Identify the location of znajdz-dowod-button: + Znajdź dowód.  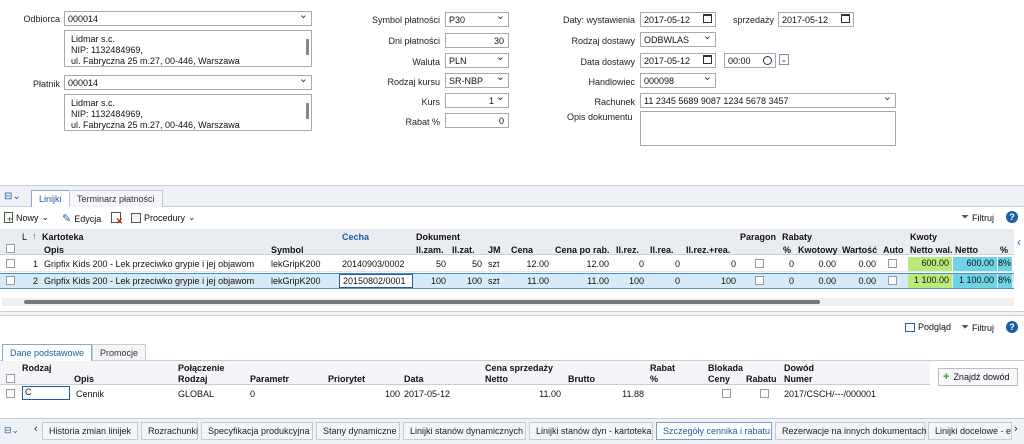
(978, 377).